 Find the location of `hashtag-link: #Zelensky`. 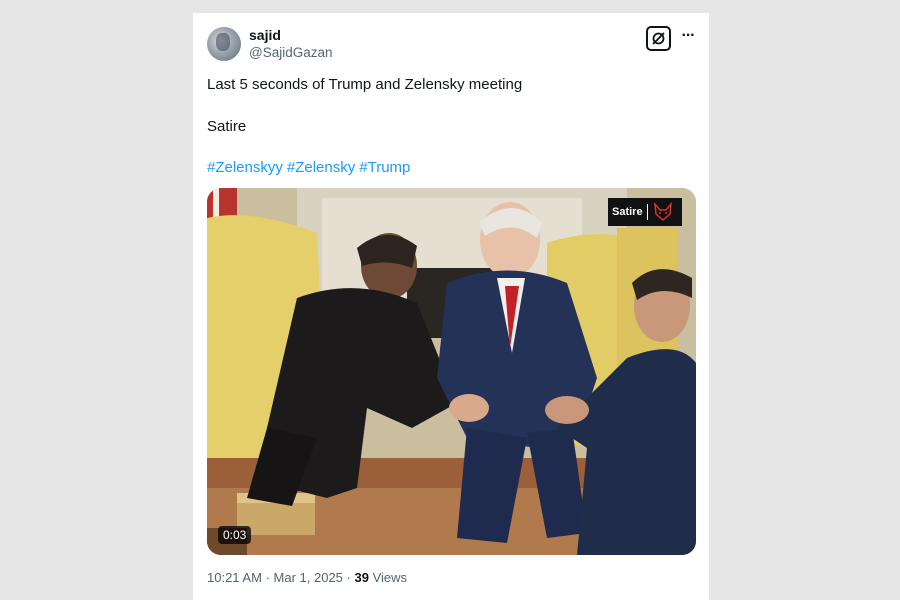

hashtag-link: #Zelensky is located at coordinates (321, 167).